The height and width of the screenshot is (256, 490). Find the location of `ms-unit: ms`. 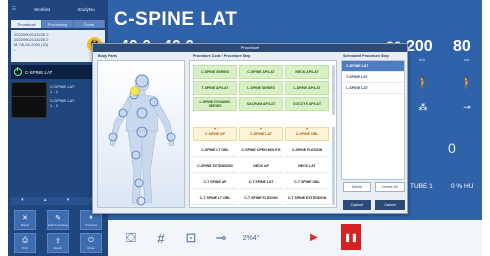

ms-unit: ms is located at coordinates (467, 59).